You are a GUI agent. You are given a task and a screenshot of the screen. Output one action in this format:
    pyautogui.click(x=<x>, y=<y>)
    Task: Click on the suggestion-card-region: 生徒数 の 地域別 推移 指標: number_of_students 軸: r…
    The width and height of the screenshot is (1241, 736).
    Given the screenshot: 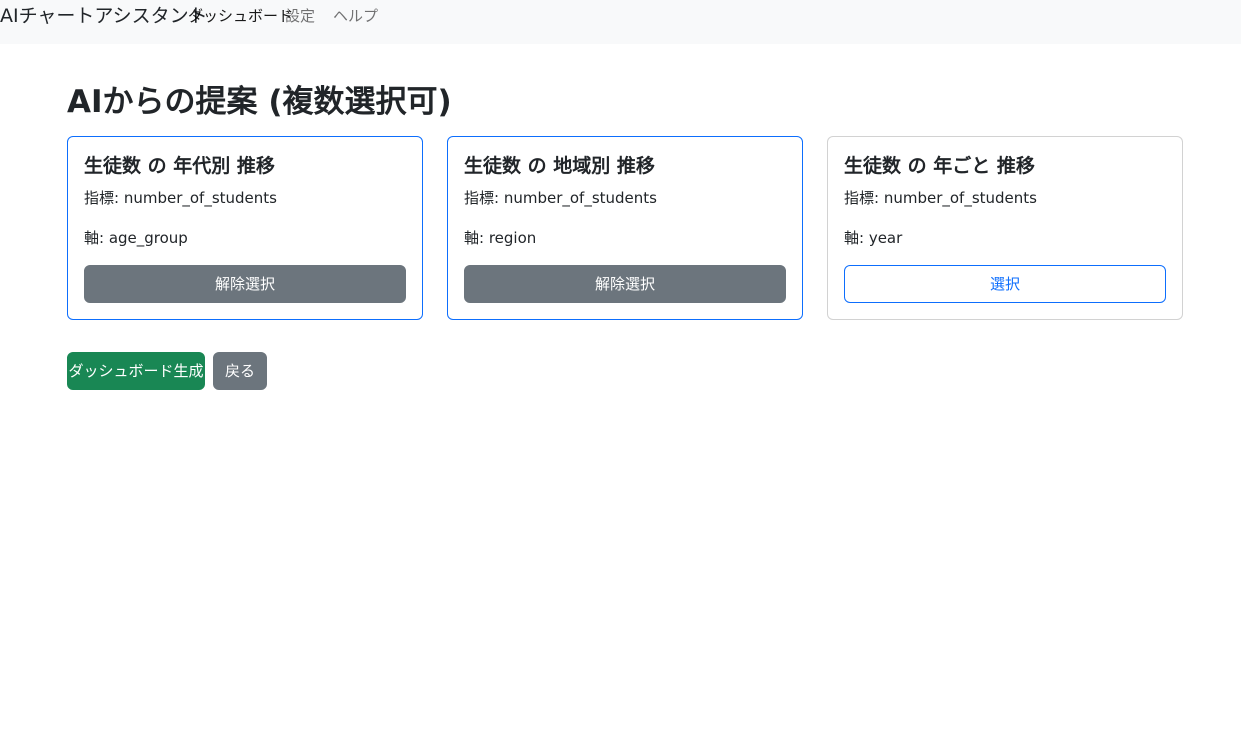 What is the action you would take?
    pyautogui.click(x=625, y=228)
    